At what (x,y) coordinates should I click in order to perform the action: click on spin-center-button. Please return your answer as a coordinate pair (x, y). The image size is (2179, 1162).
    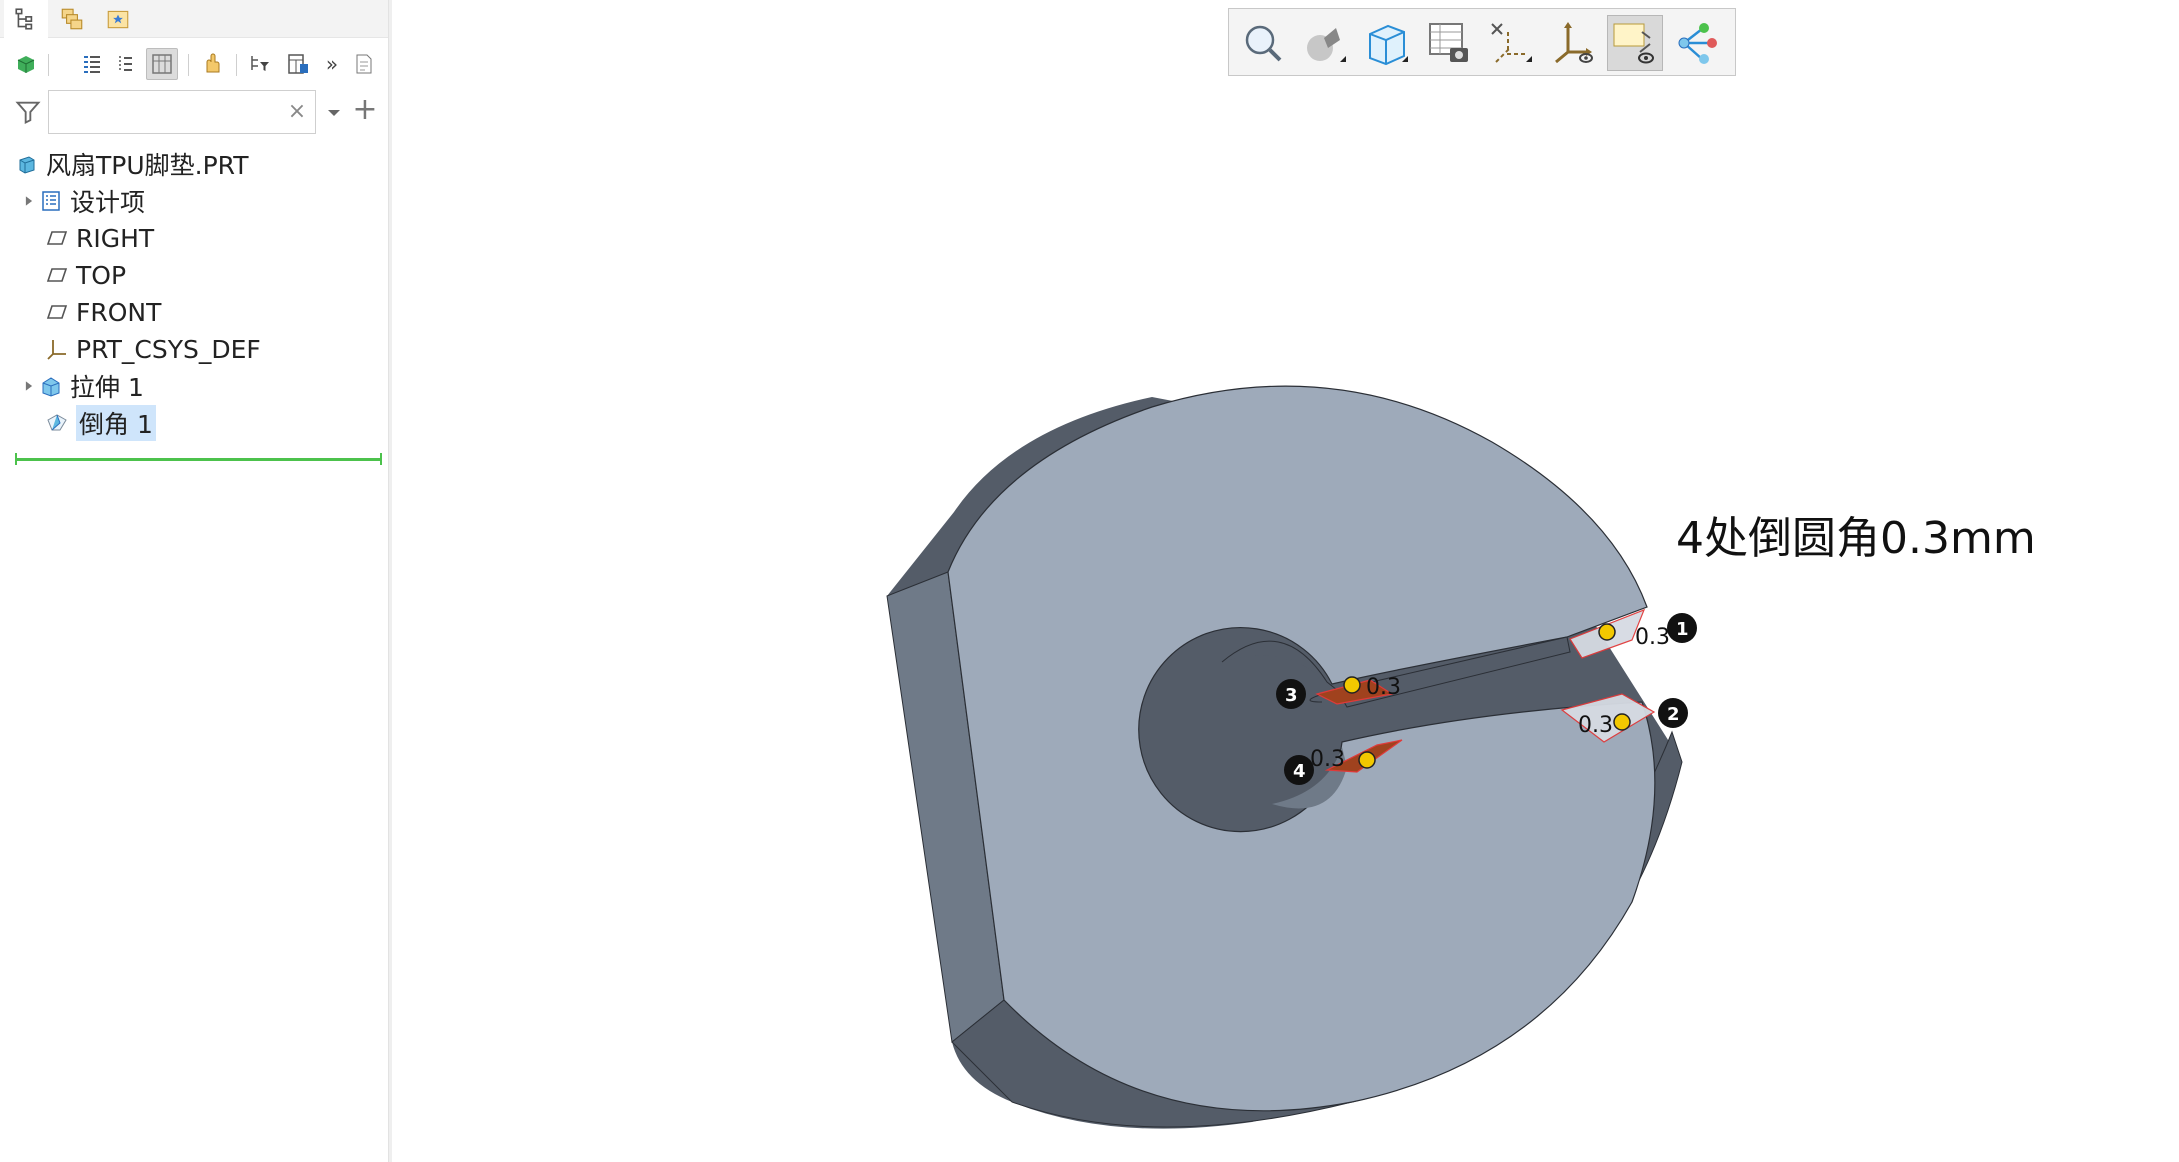
    Looking at the image, I should click on (1697, 43).